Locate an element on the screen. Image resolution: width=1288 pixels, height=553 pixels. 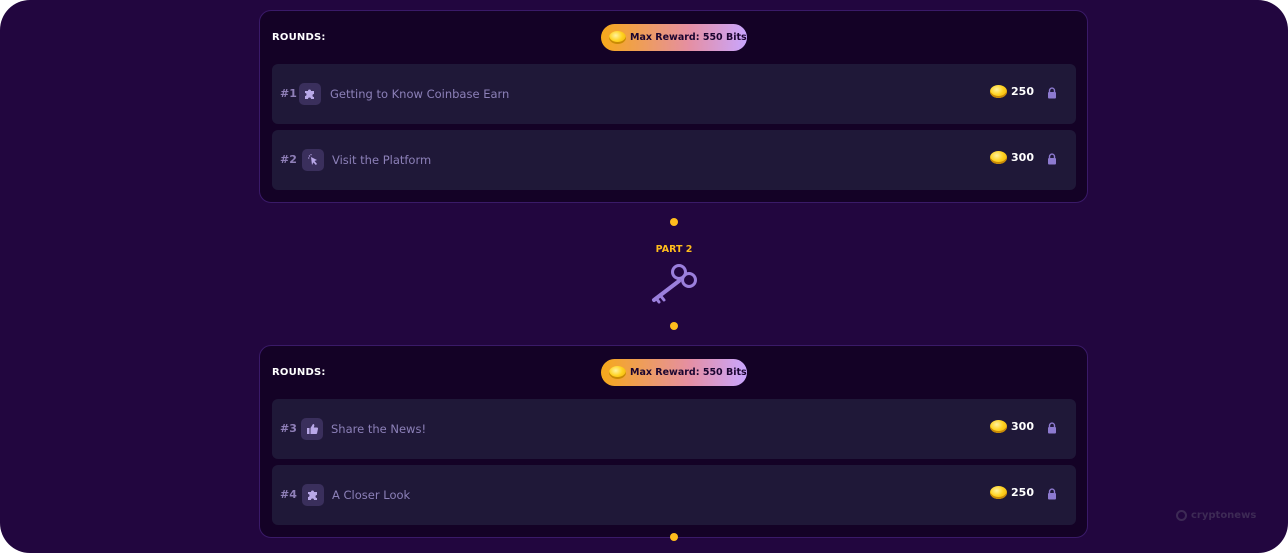
cryptonews-logo-icon is located at coordinates (1181, 515).